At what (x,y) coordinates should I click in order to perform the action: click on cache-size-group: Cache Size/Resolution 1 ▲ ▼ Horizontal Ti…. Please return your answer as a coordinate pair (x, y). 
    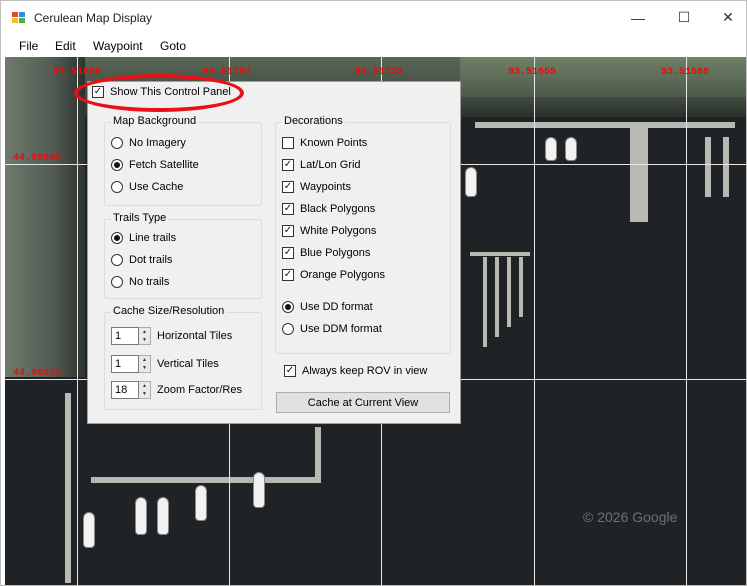
    Looking at the image, I should click on (183, 357).